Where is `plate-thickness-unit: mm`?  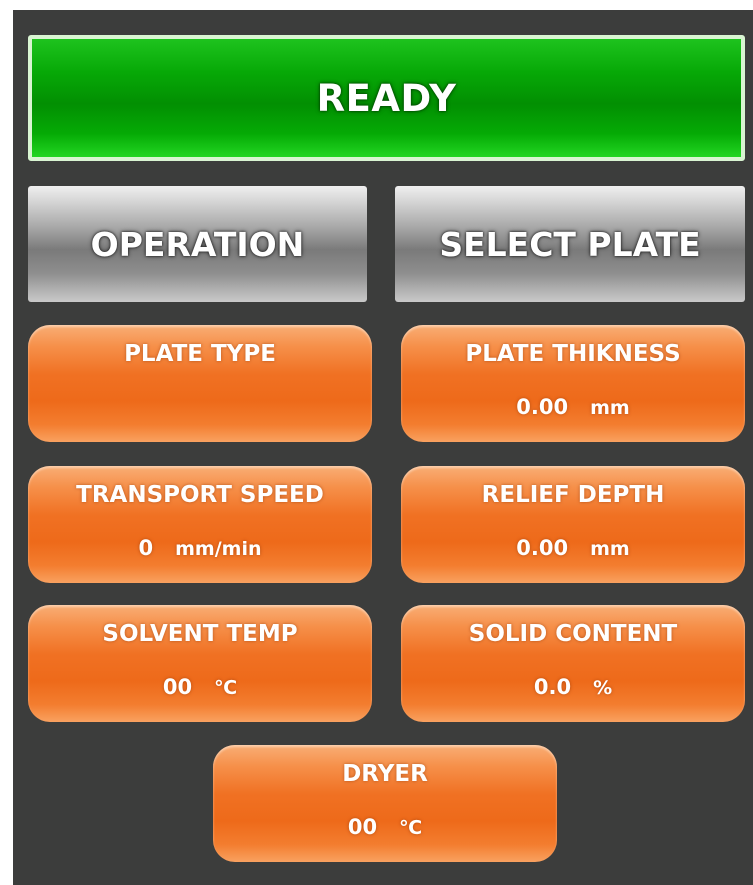 plate-thickness-unit: mm is located at coordinates (610, 408).